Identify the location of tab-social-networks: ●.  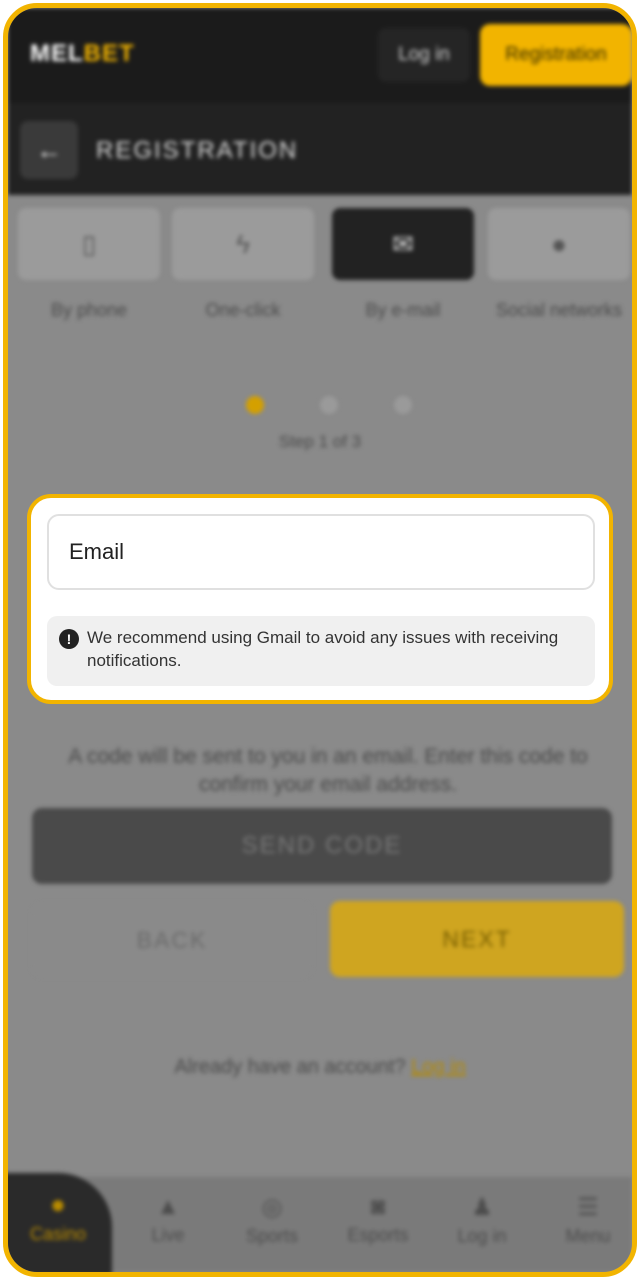
(559, 244).